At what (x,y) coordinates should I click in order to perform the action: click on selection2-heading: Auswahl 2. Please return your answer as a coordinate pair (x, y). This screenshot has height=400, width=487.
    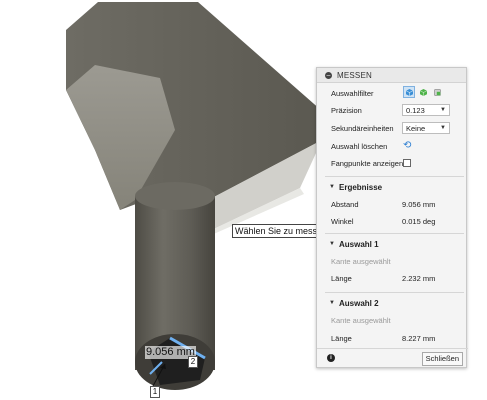
    Looking at the image, I should click on (359, 303).